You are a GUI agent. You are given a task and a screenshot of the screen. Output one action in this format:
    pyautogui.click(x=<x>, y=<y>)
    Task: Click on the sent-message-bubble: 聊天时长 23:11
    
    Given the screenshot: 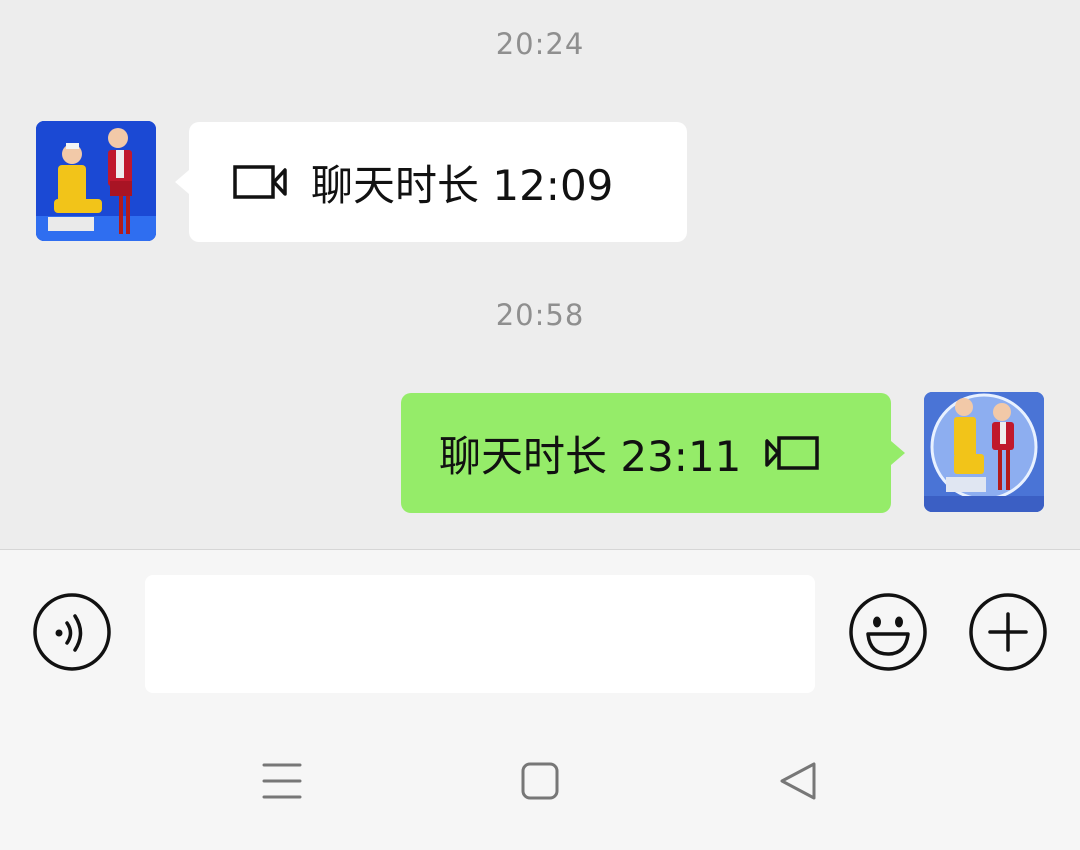 What is the action you would take?
    pyautogui.click(x=653, y=453)
    